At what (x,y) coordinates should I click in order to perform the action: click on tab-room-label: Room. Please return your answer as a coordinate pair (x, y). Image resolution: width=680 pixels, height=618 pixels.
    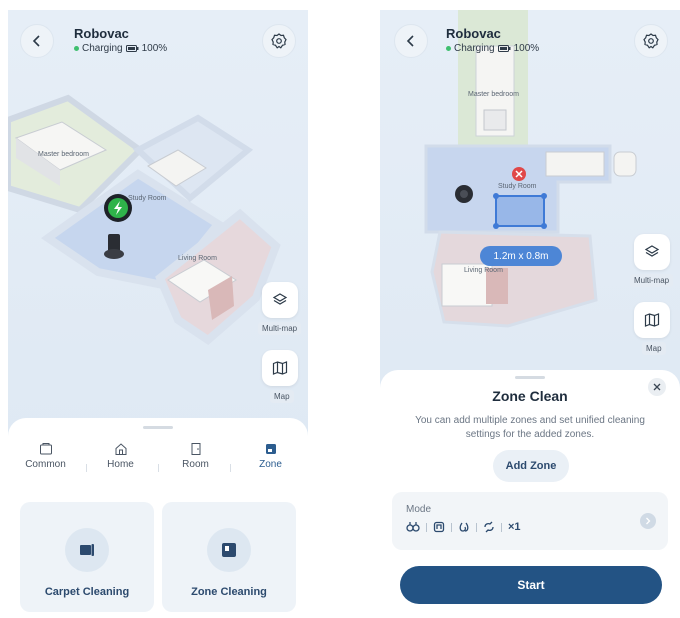
    Looking at the image, I should click on (195, 464).